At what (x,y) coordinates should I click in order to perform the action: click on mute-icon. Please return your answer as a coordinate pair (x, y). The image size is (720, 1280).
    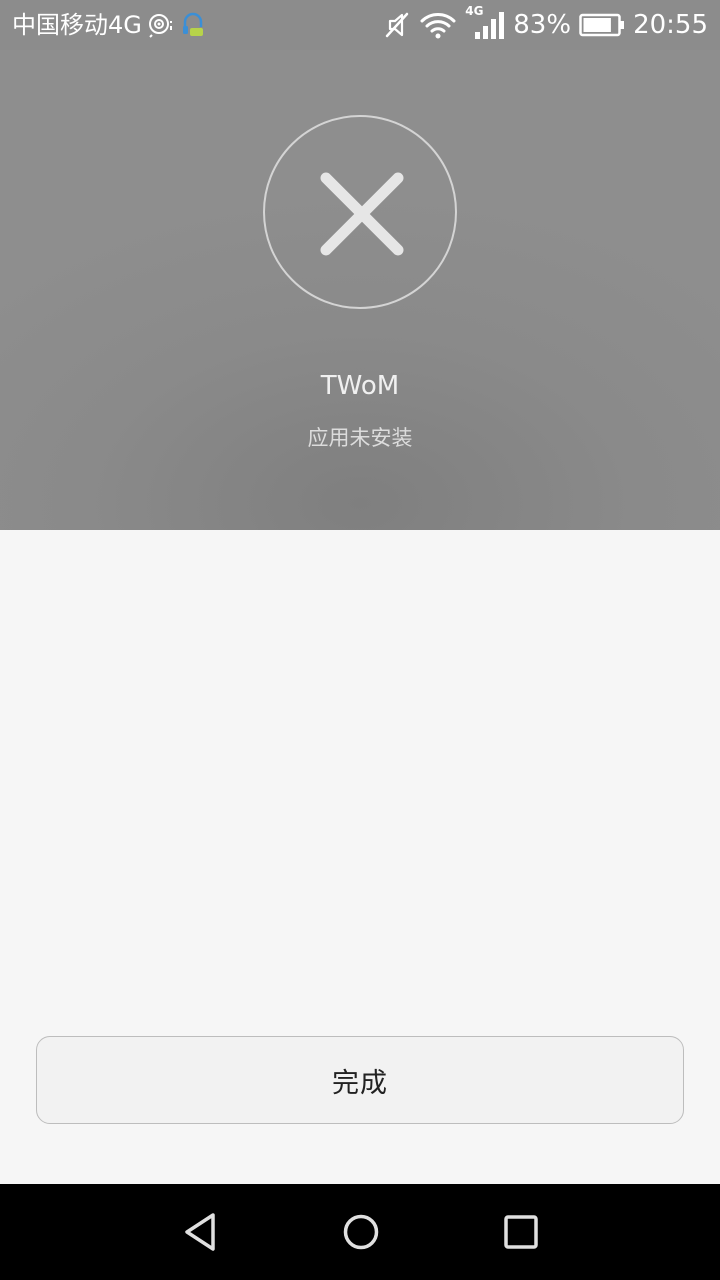
    Looking at the image, I should click on (397, 25).